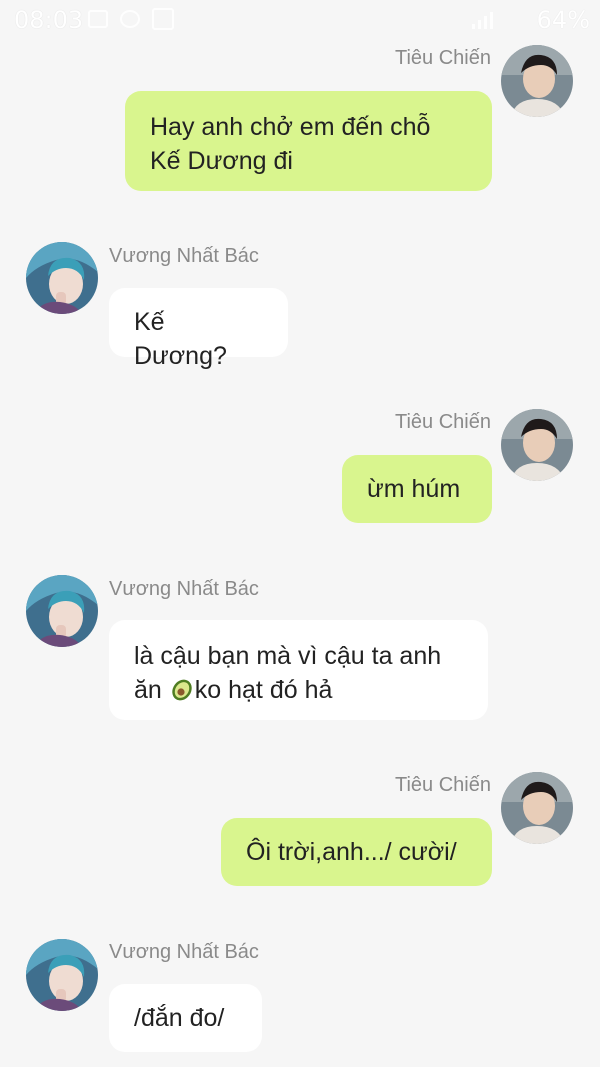 The height and width of the screenshot is (1067, 600). What do you see at coordinates (482, 20) in the screenshot?
I see `signal-icon` at bounding box center [482, 20].